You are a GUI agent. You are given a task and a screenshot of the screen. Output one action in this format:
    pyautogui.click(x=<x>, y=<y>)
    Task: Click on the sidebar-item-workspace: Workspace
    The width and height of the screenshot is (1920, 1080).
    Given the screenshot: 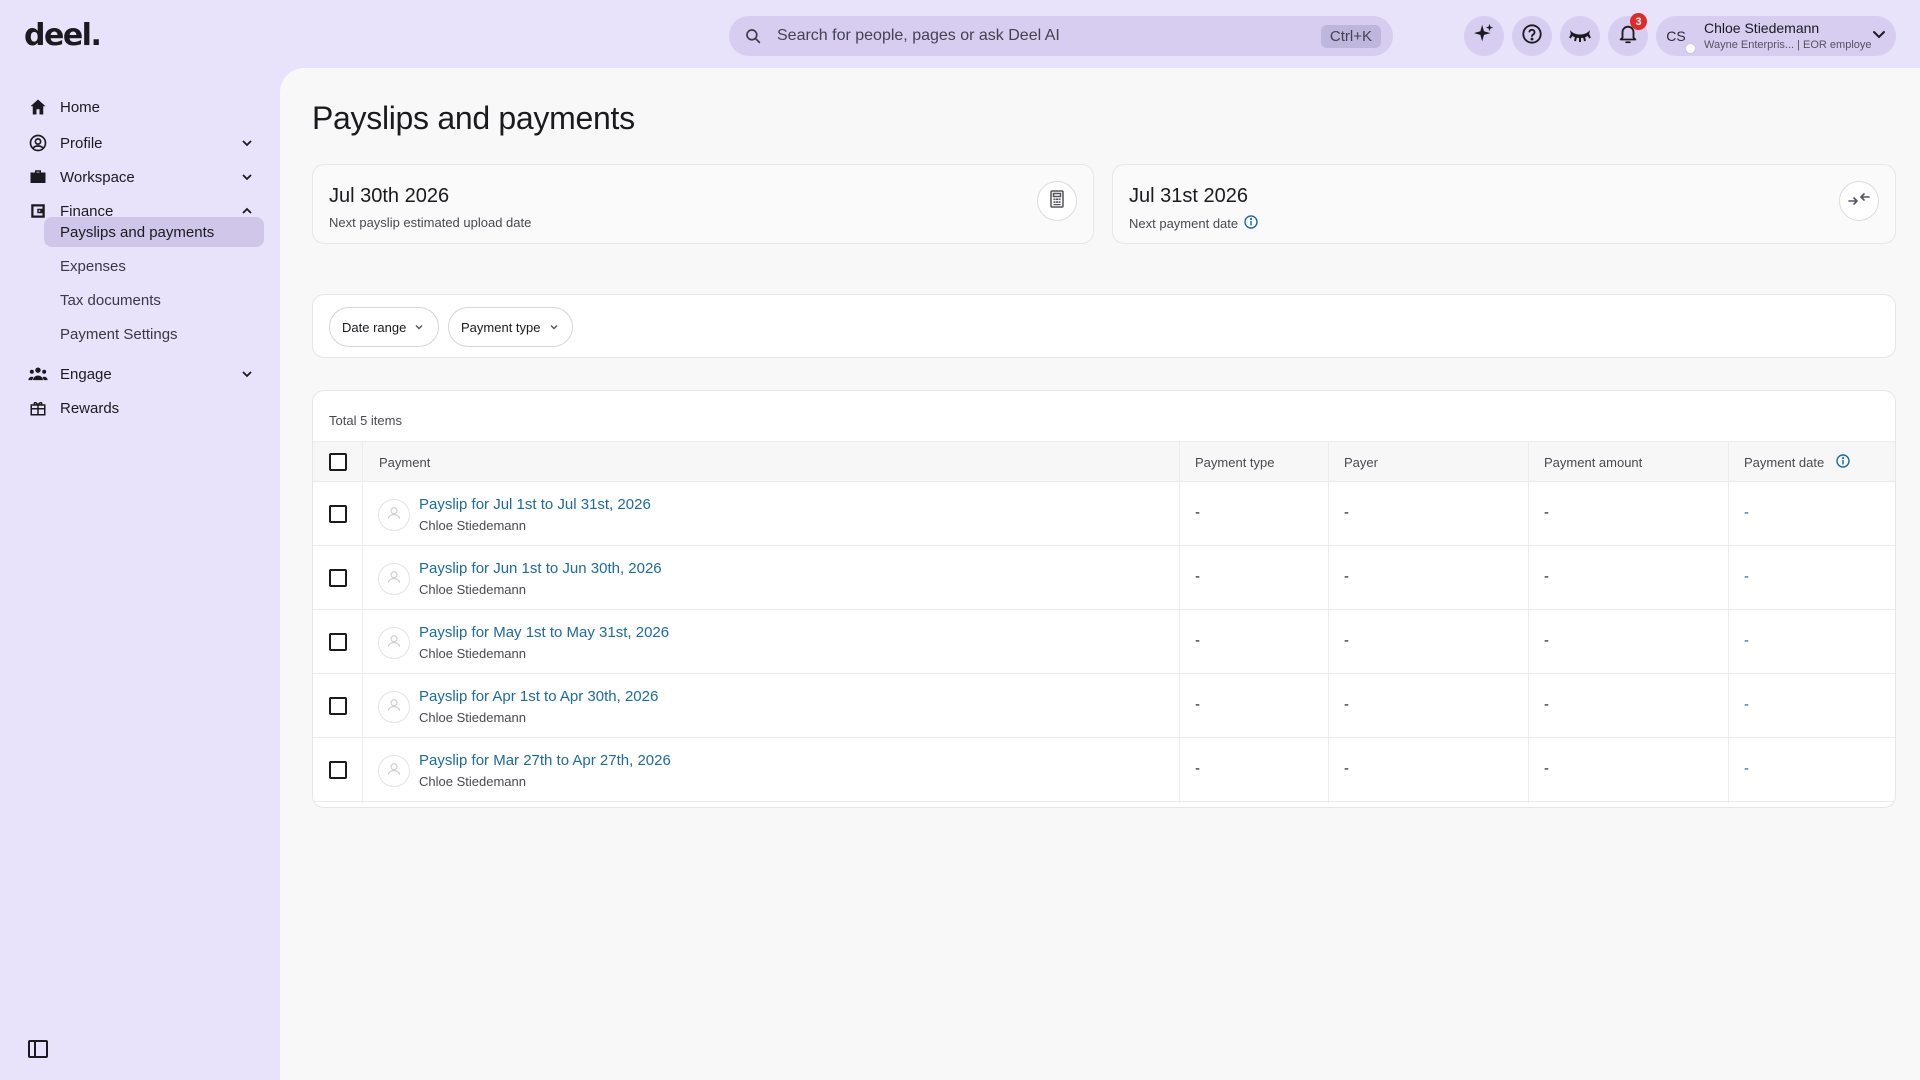 What is the action you would take?
    pyautogui.click(x=141, y=177)
    